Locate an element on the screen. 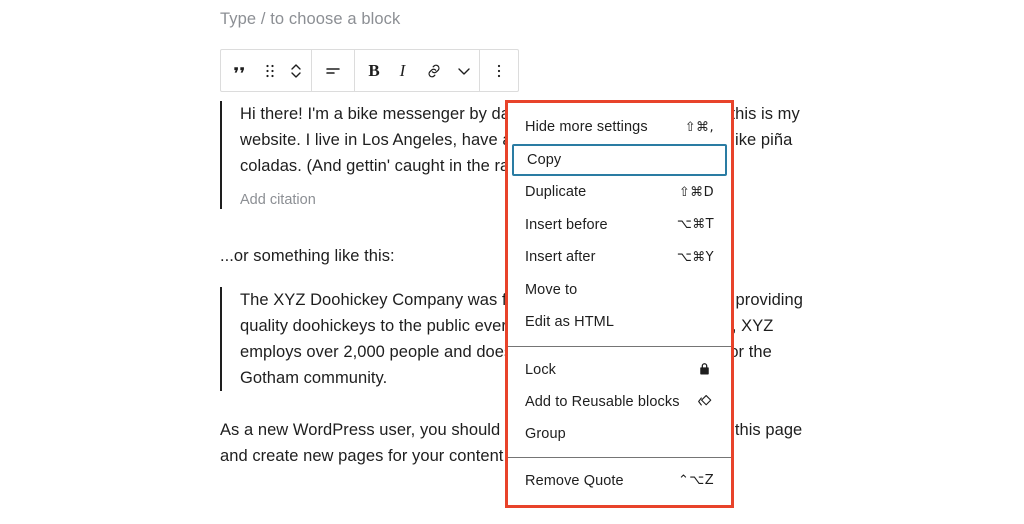  menu-item-insert-before: Insert before ⌥⌘T is located at coordinates (619, 225).